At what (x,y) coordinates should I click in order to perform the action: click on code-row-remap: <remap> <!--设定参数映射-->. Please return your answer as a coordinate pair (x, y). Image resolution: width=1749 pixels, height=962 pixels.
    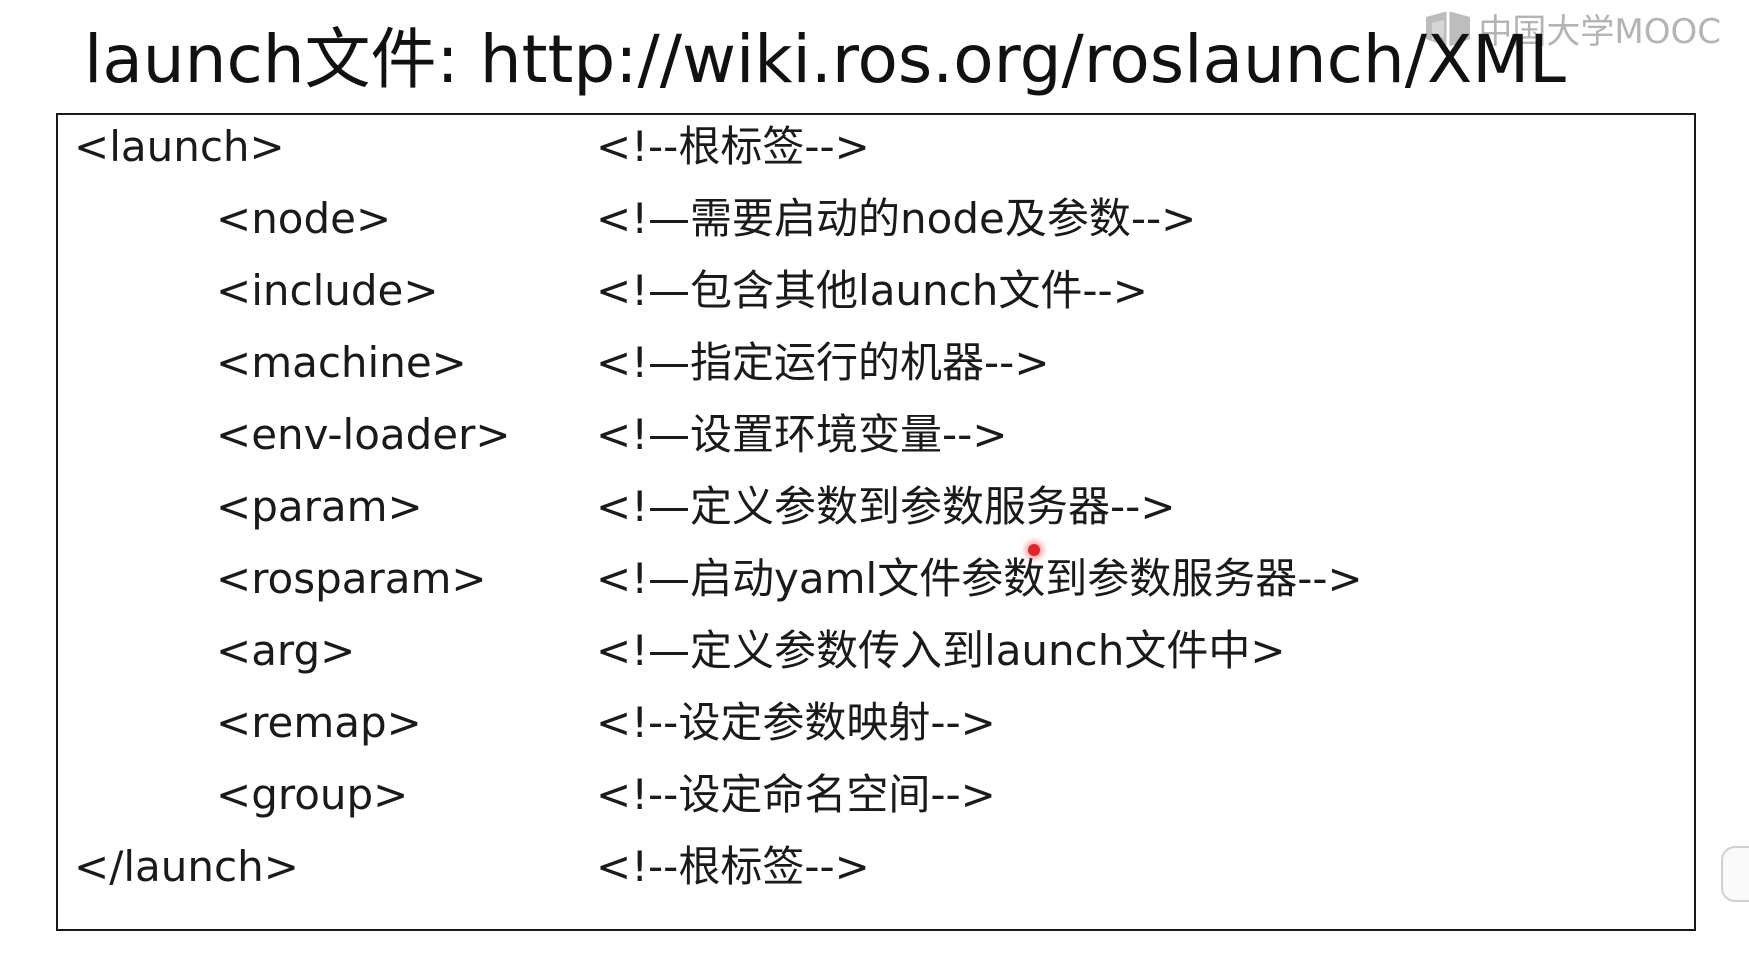
    Looking at the image, I should click on (876, 723).